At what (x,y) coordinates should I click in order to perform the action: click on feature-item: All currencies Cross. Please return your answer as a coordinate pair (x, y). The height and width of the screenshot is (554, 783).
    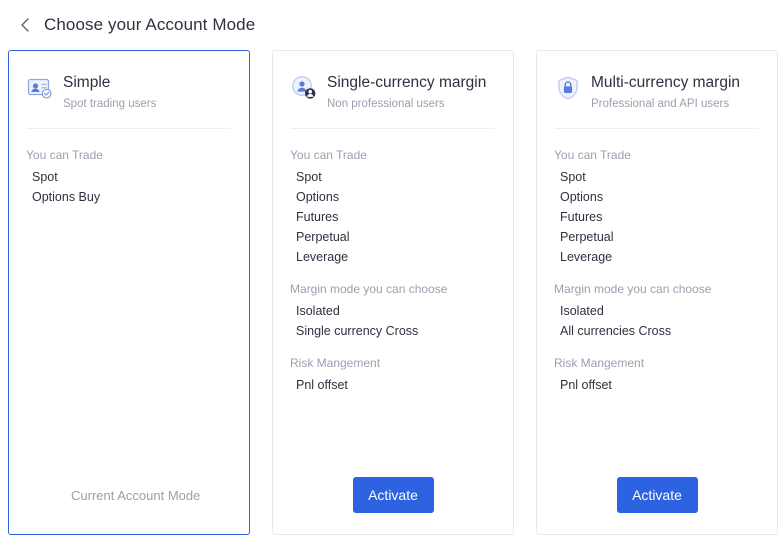
    Looking at the image, I should click on (616, 331).